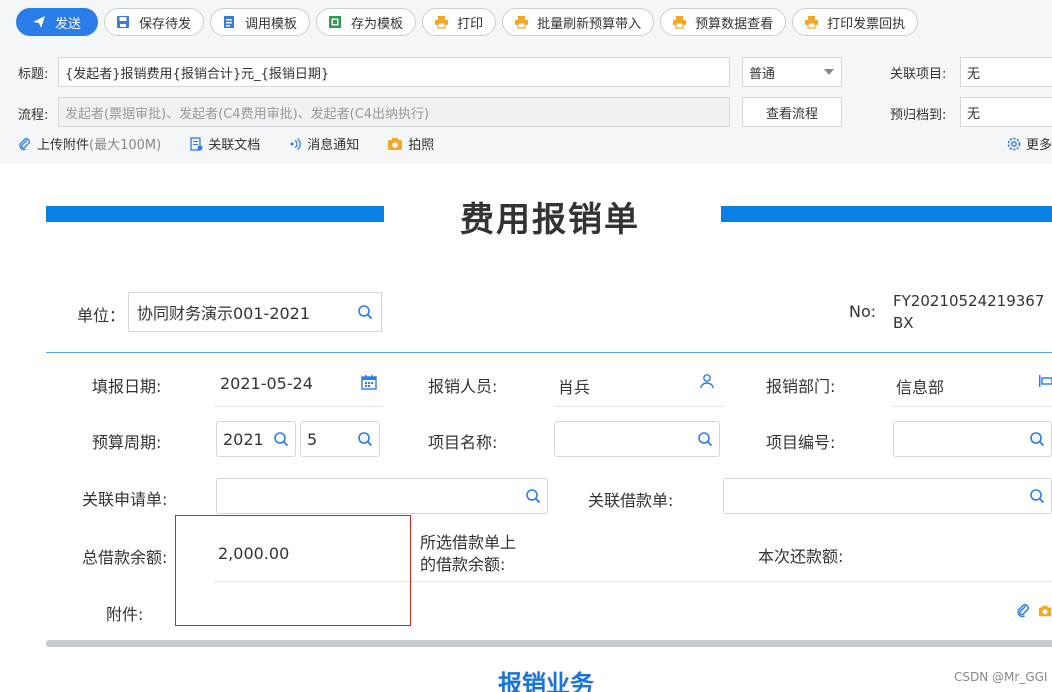  I want to click on person-label: 报销人员:, so click(463, 386).